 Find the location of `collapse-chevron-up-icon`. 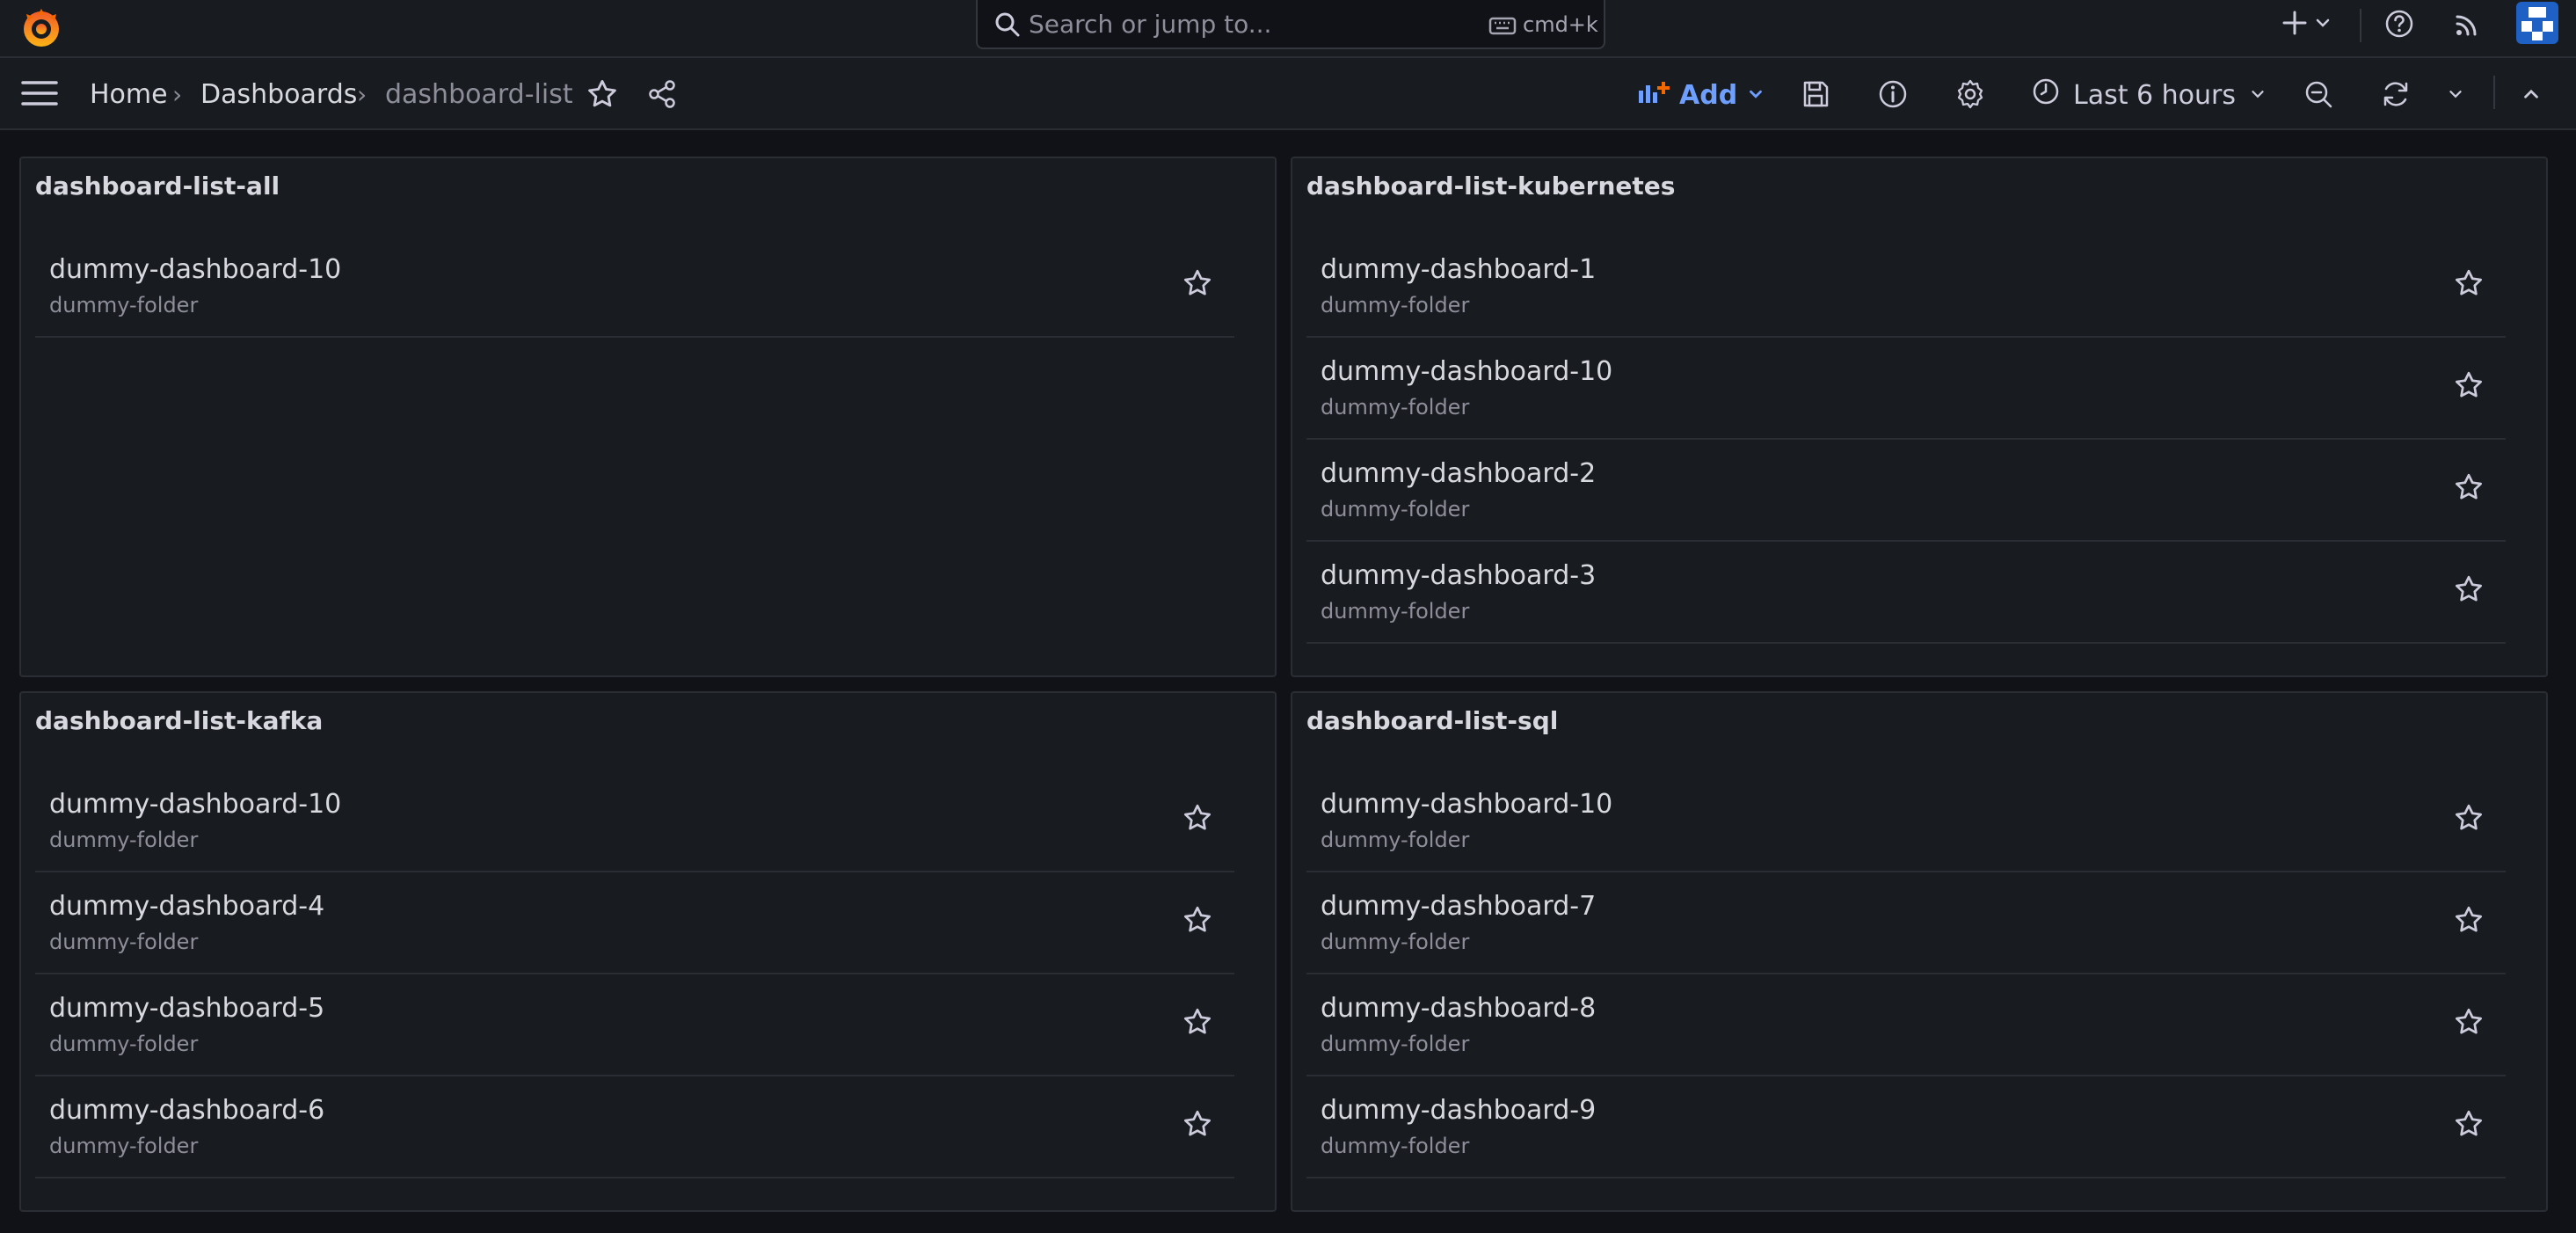

collapse-chevron-up-icon is located at coordinates (2531, 94).